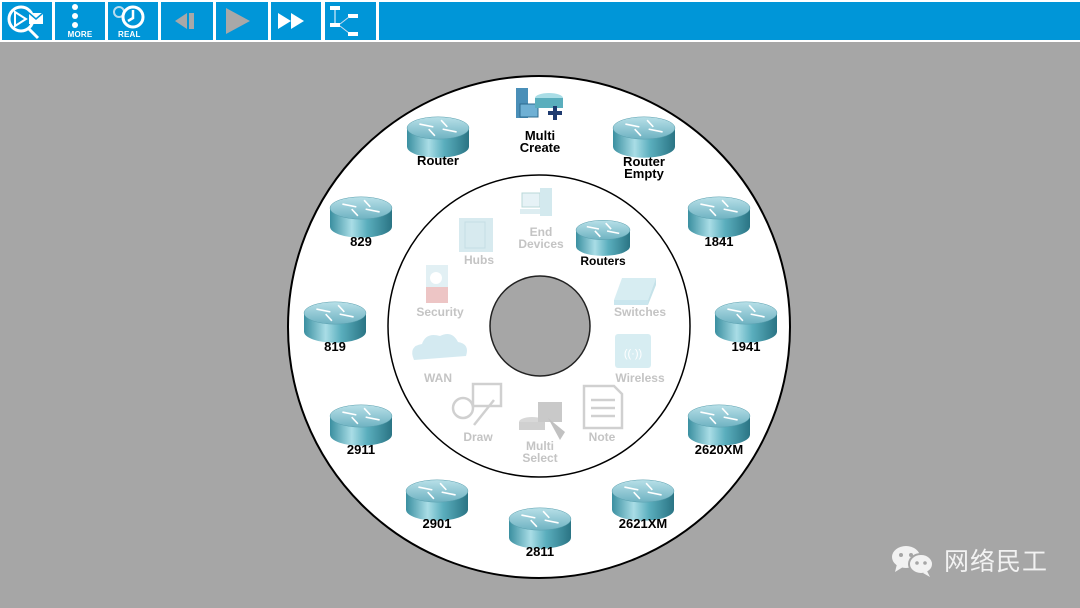 This screenshot has height=608, width=1080. What do you see at coordinates (437, 284) in the screenshot?
I see `security-icon` at bounding box center [437, 284].